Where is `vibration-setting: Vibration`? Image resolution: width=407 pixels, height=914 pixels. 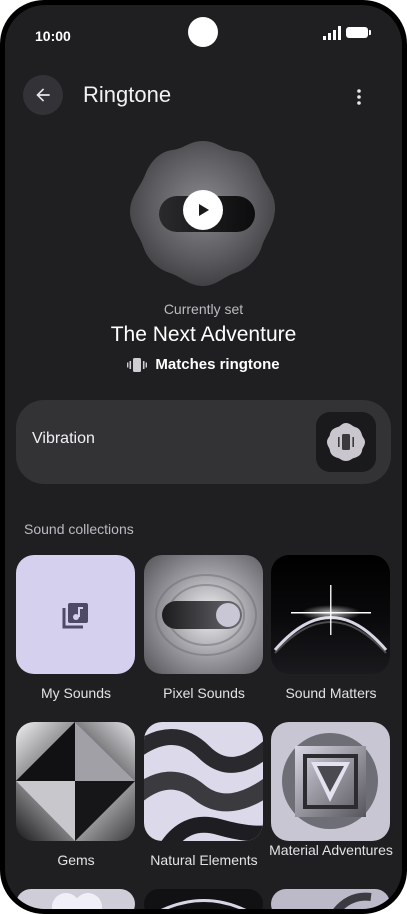
vibration-setting: Vibration is located at coordinates (203, 442).